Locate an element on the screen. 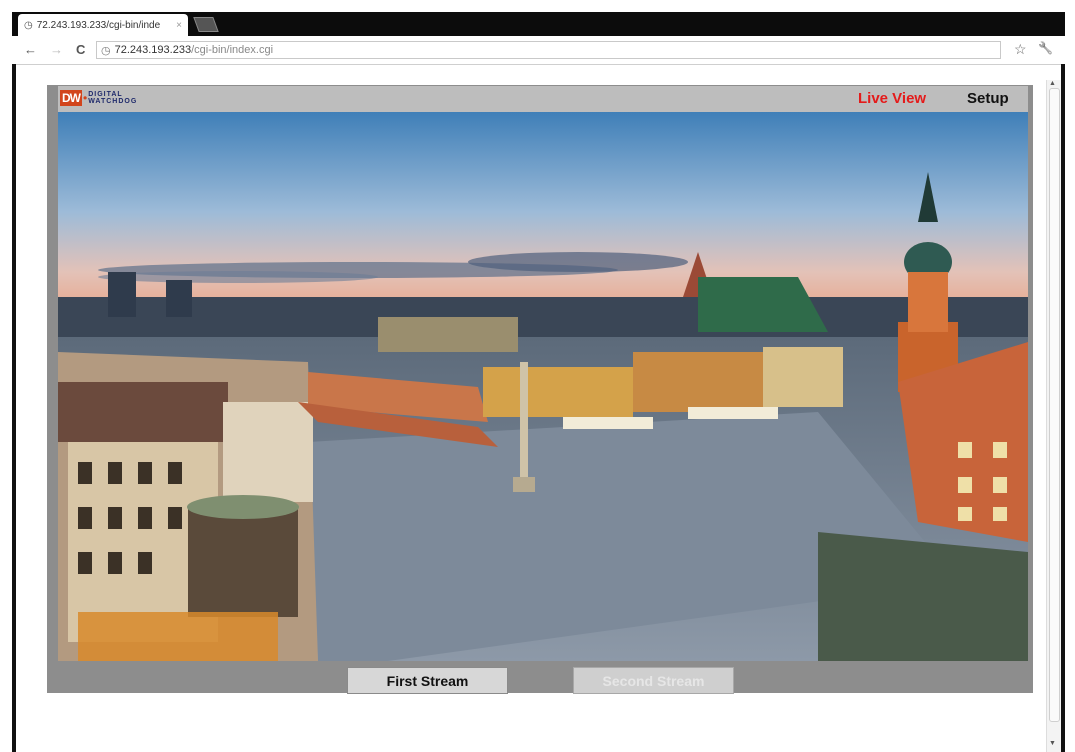 This screenshot has height=752, width=1075. reload-icon: C is located at coordinates (80, 49).